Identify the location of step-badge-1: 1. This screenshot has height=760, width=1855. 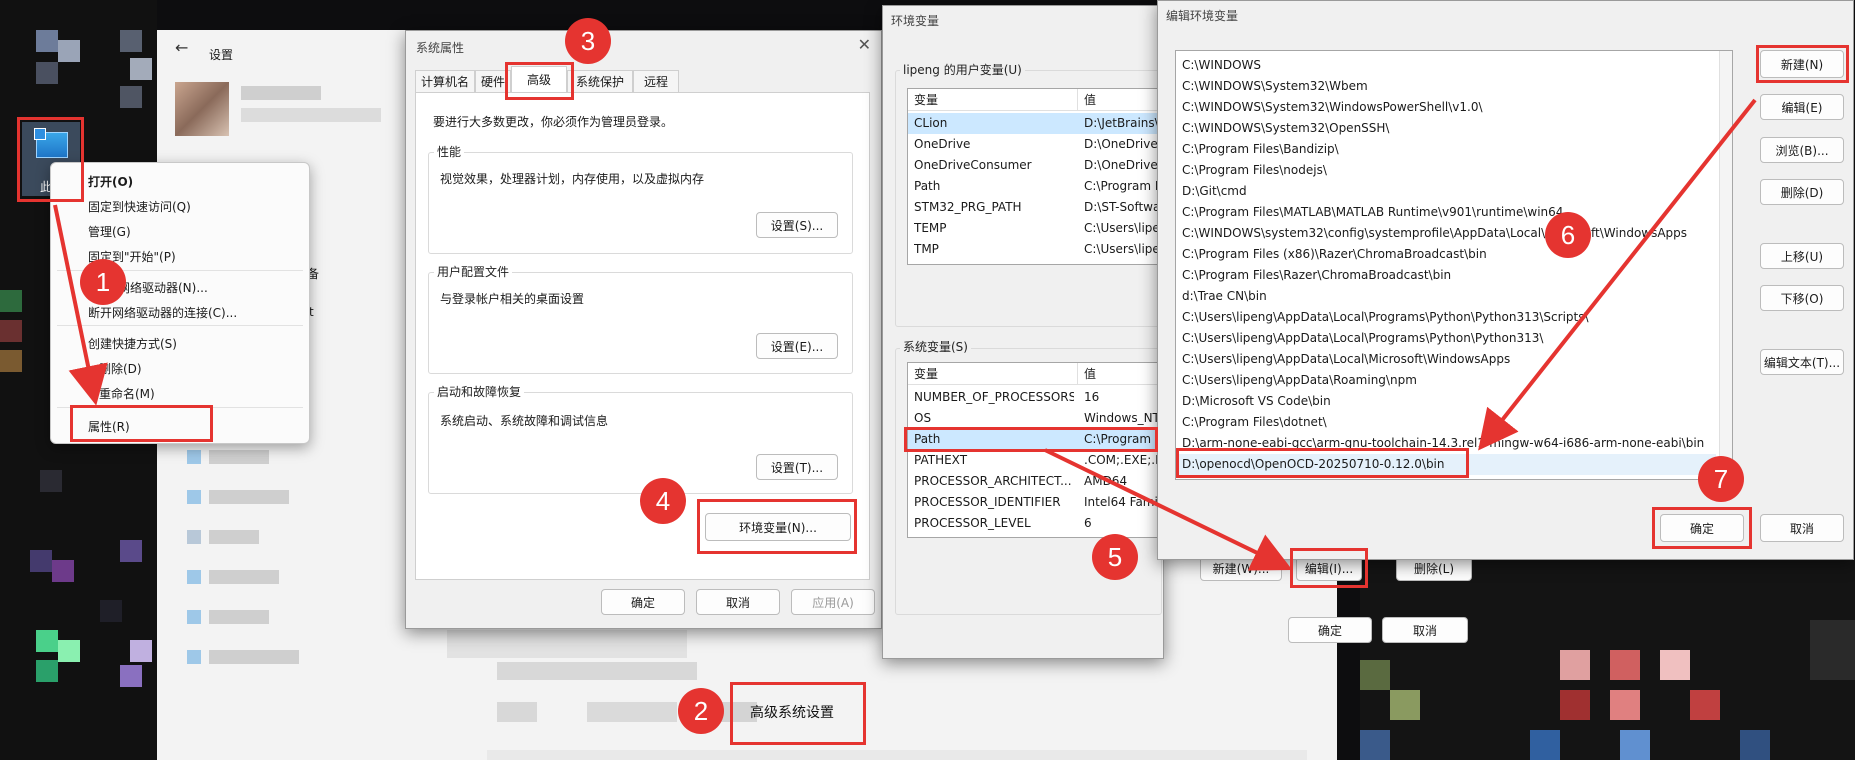
(103, 282).